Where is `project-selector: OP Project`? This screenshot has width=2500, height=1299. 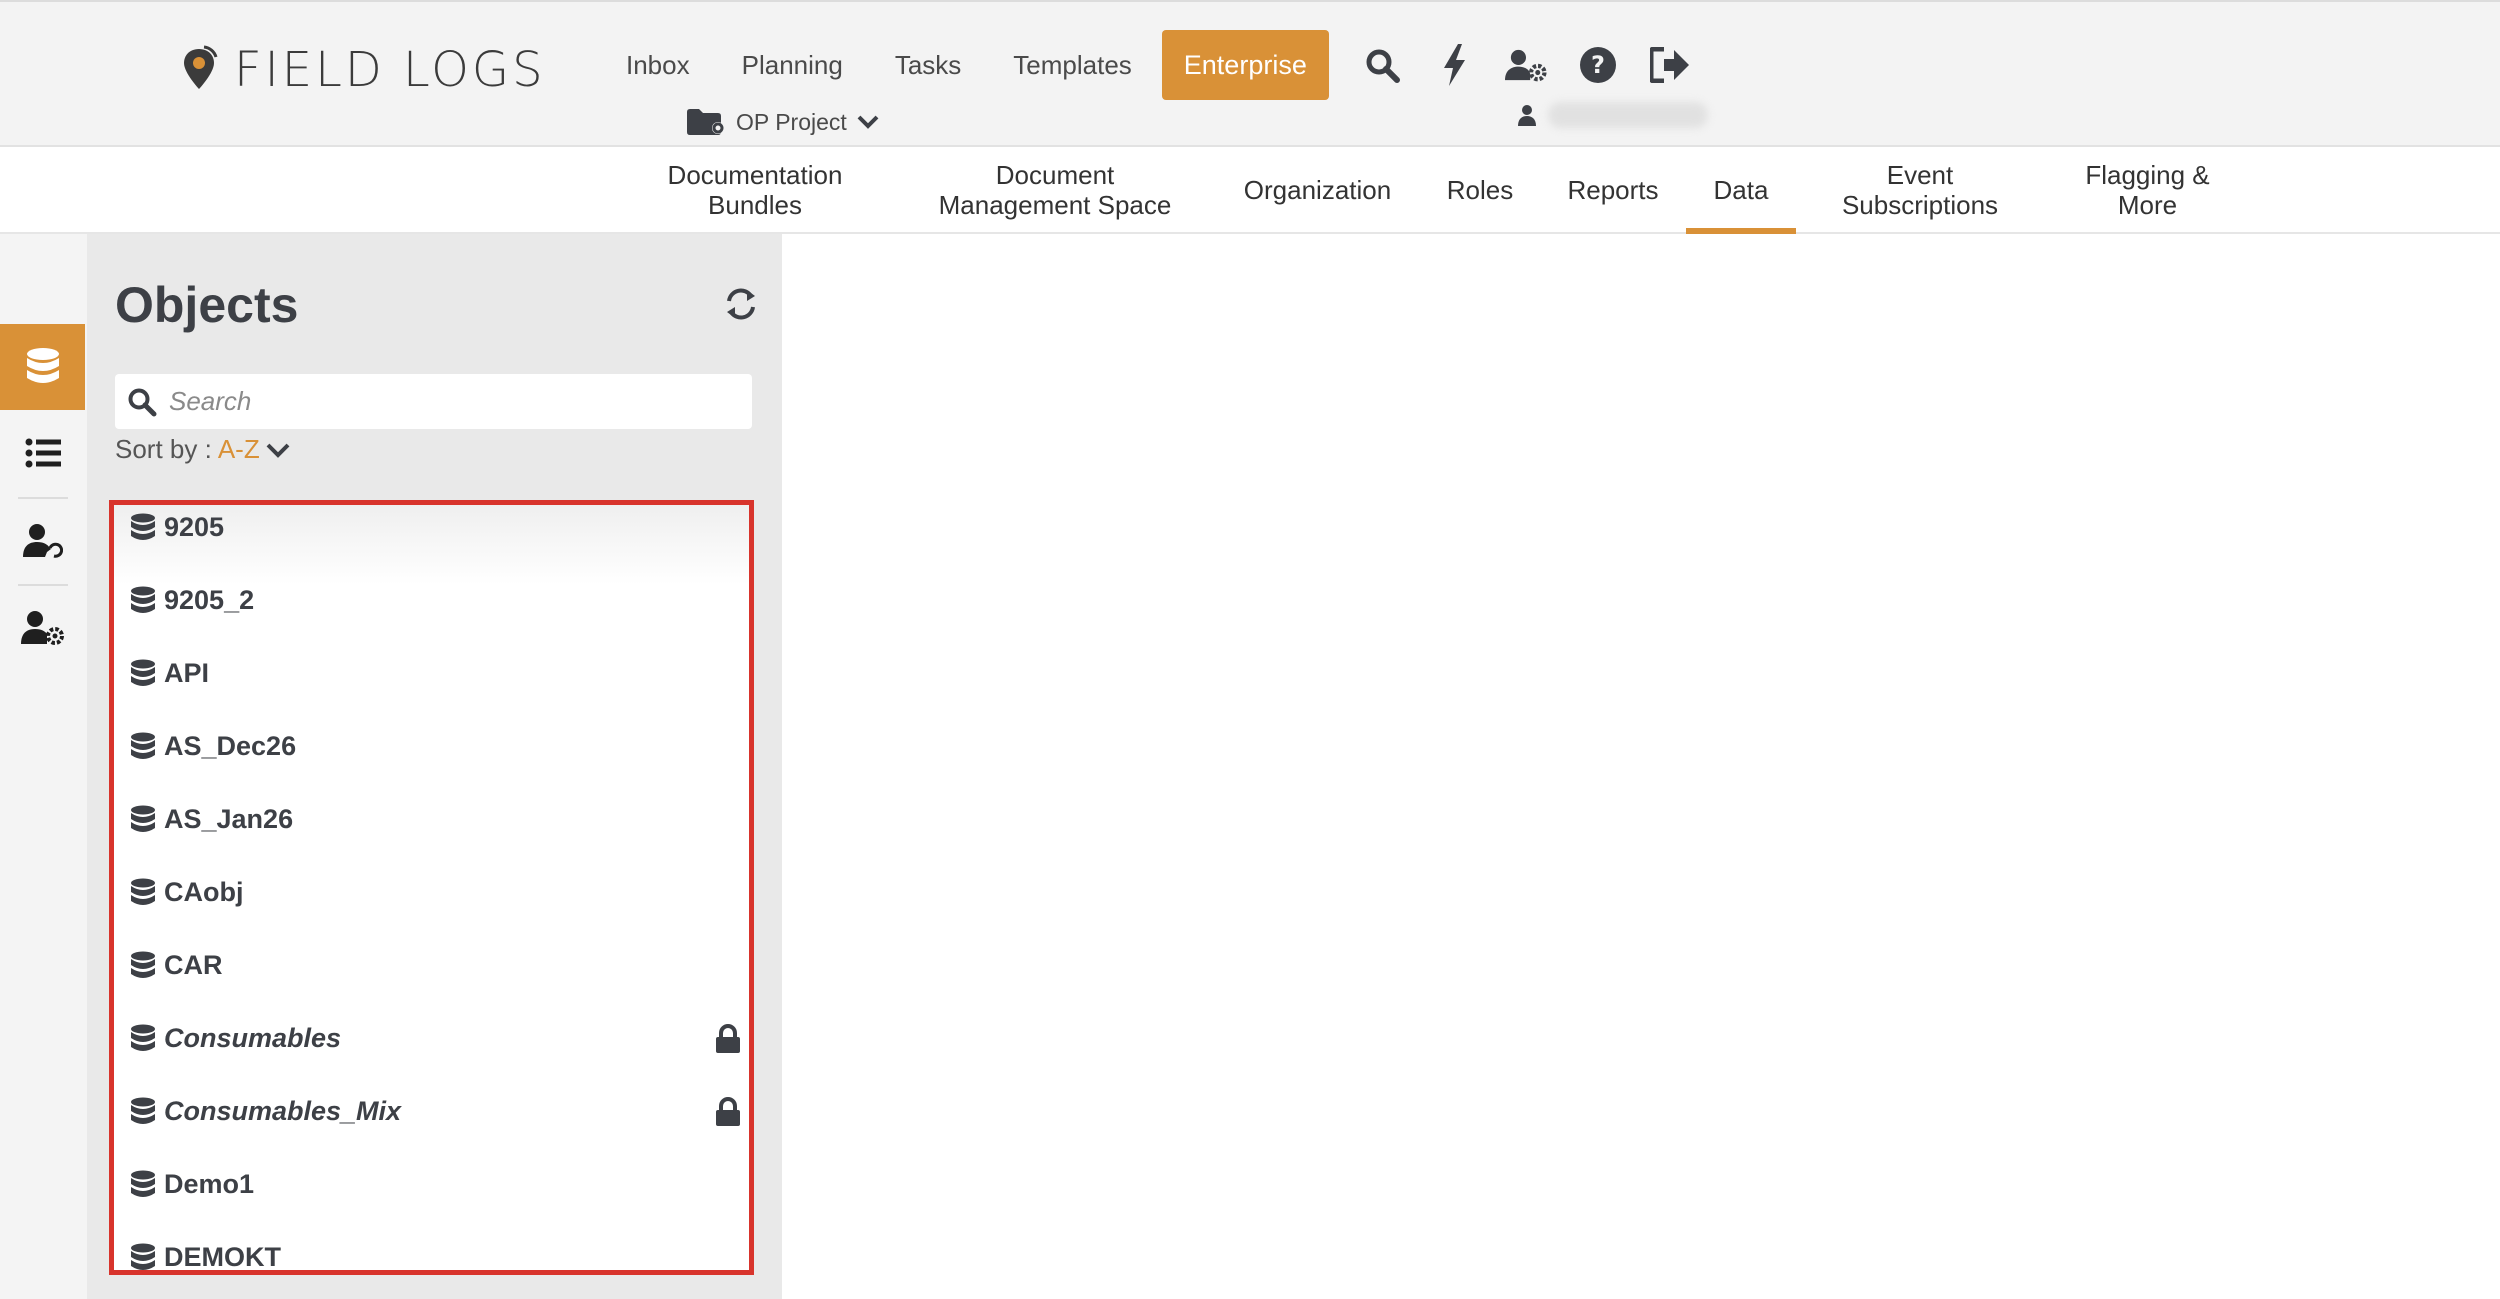
project-selector: OP Project is located at coordinates (782, 122).